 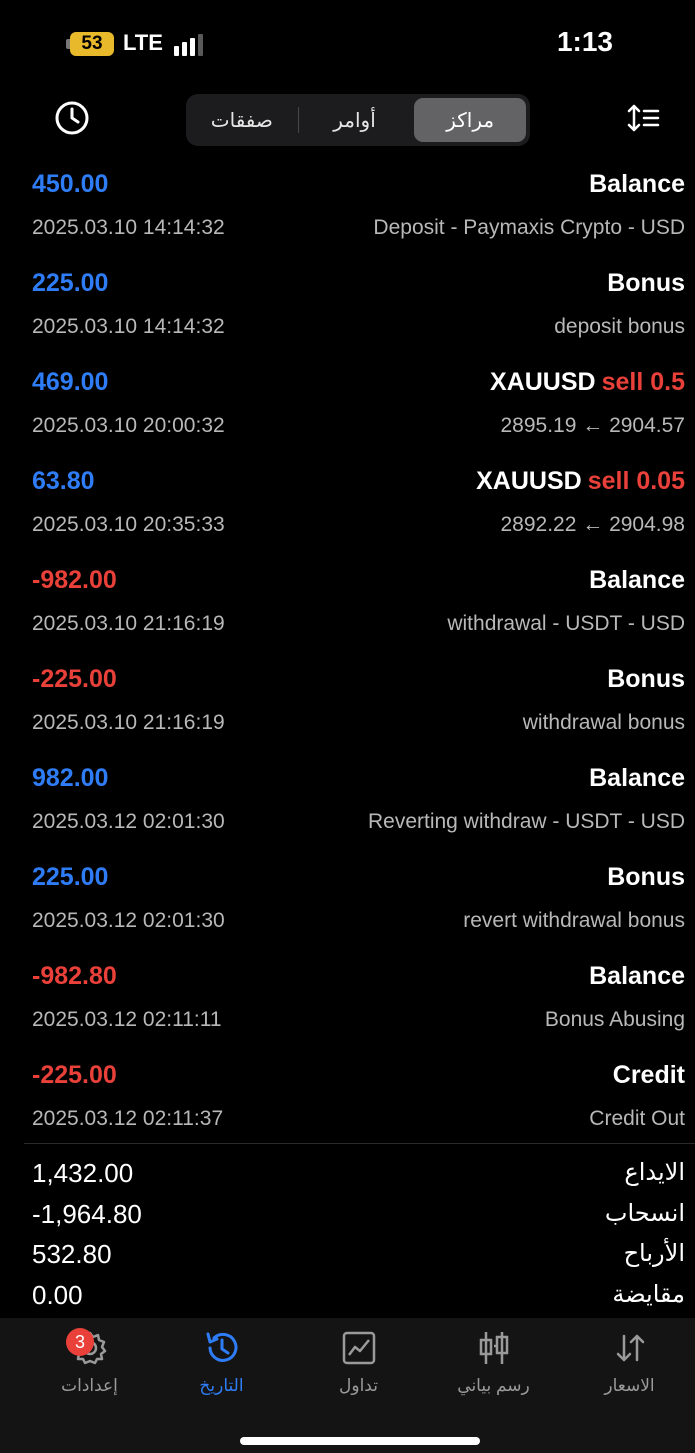 I want to click on history-toolbar: صفقات أوامر مراكز, so click(x=347, y=120).